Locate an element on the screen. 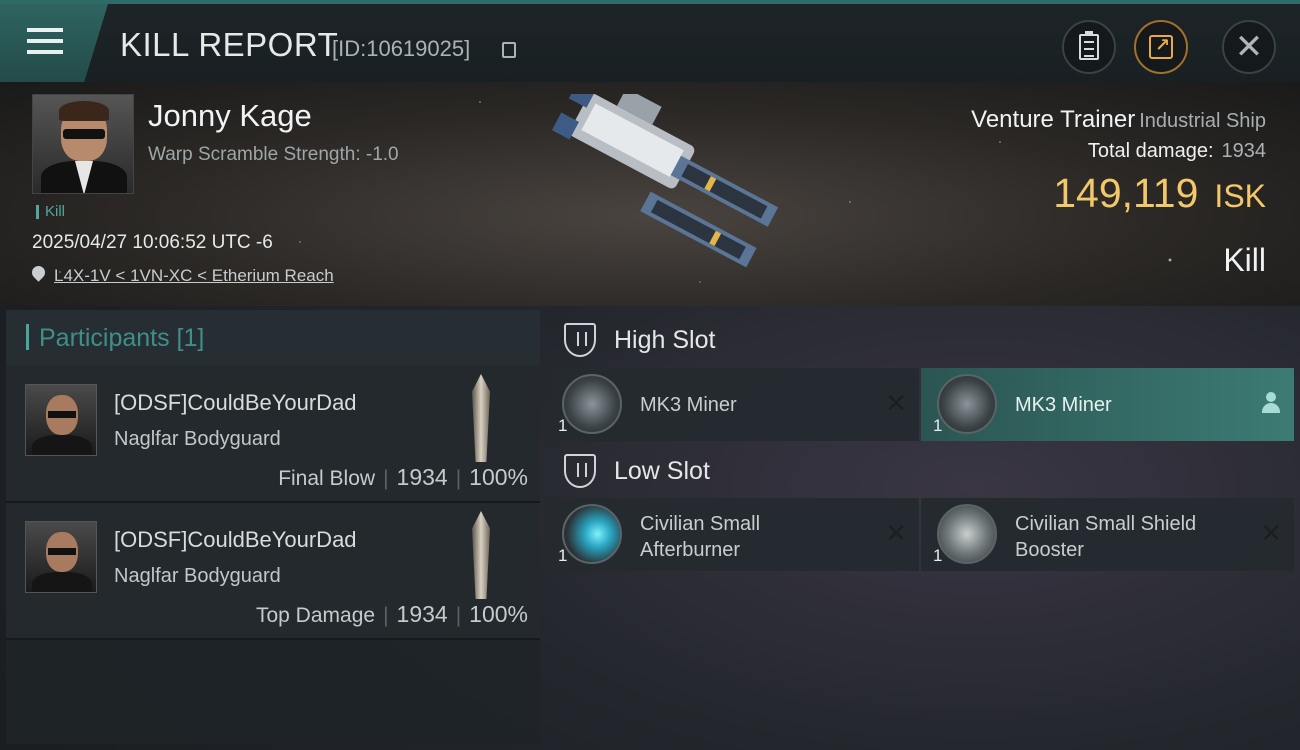 This screenshot has height=750, width=1300. victim-ship-name: Venture Trainer is located at coordinates (1053, 119).